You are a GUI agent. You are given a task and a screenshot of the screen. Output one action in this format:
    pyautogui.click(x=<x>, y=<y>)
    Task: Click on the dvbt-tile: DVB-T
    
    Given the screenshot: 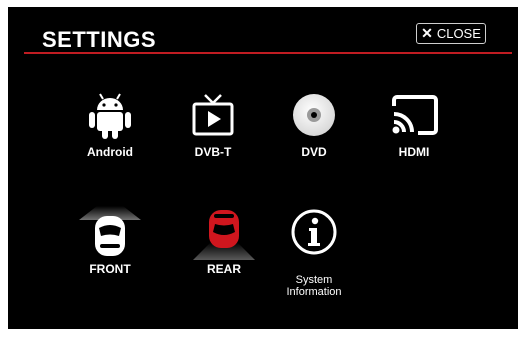 What is the action you would take?
    pyautogui.click(x=213, y=129)
    